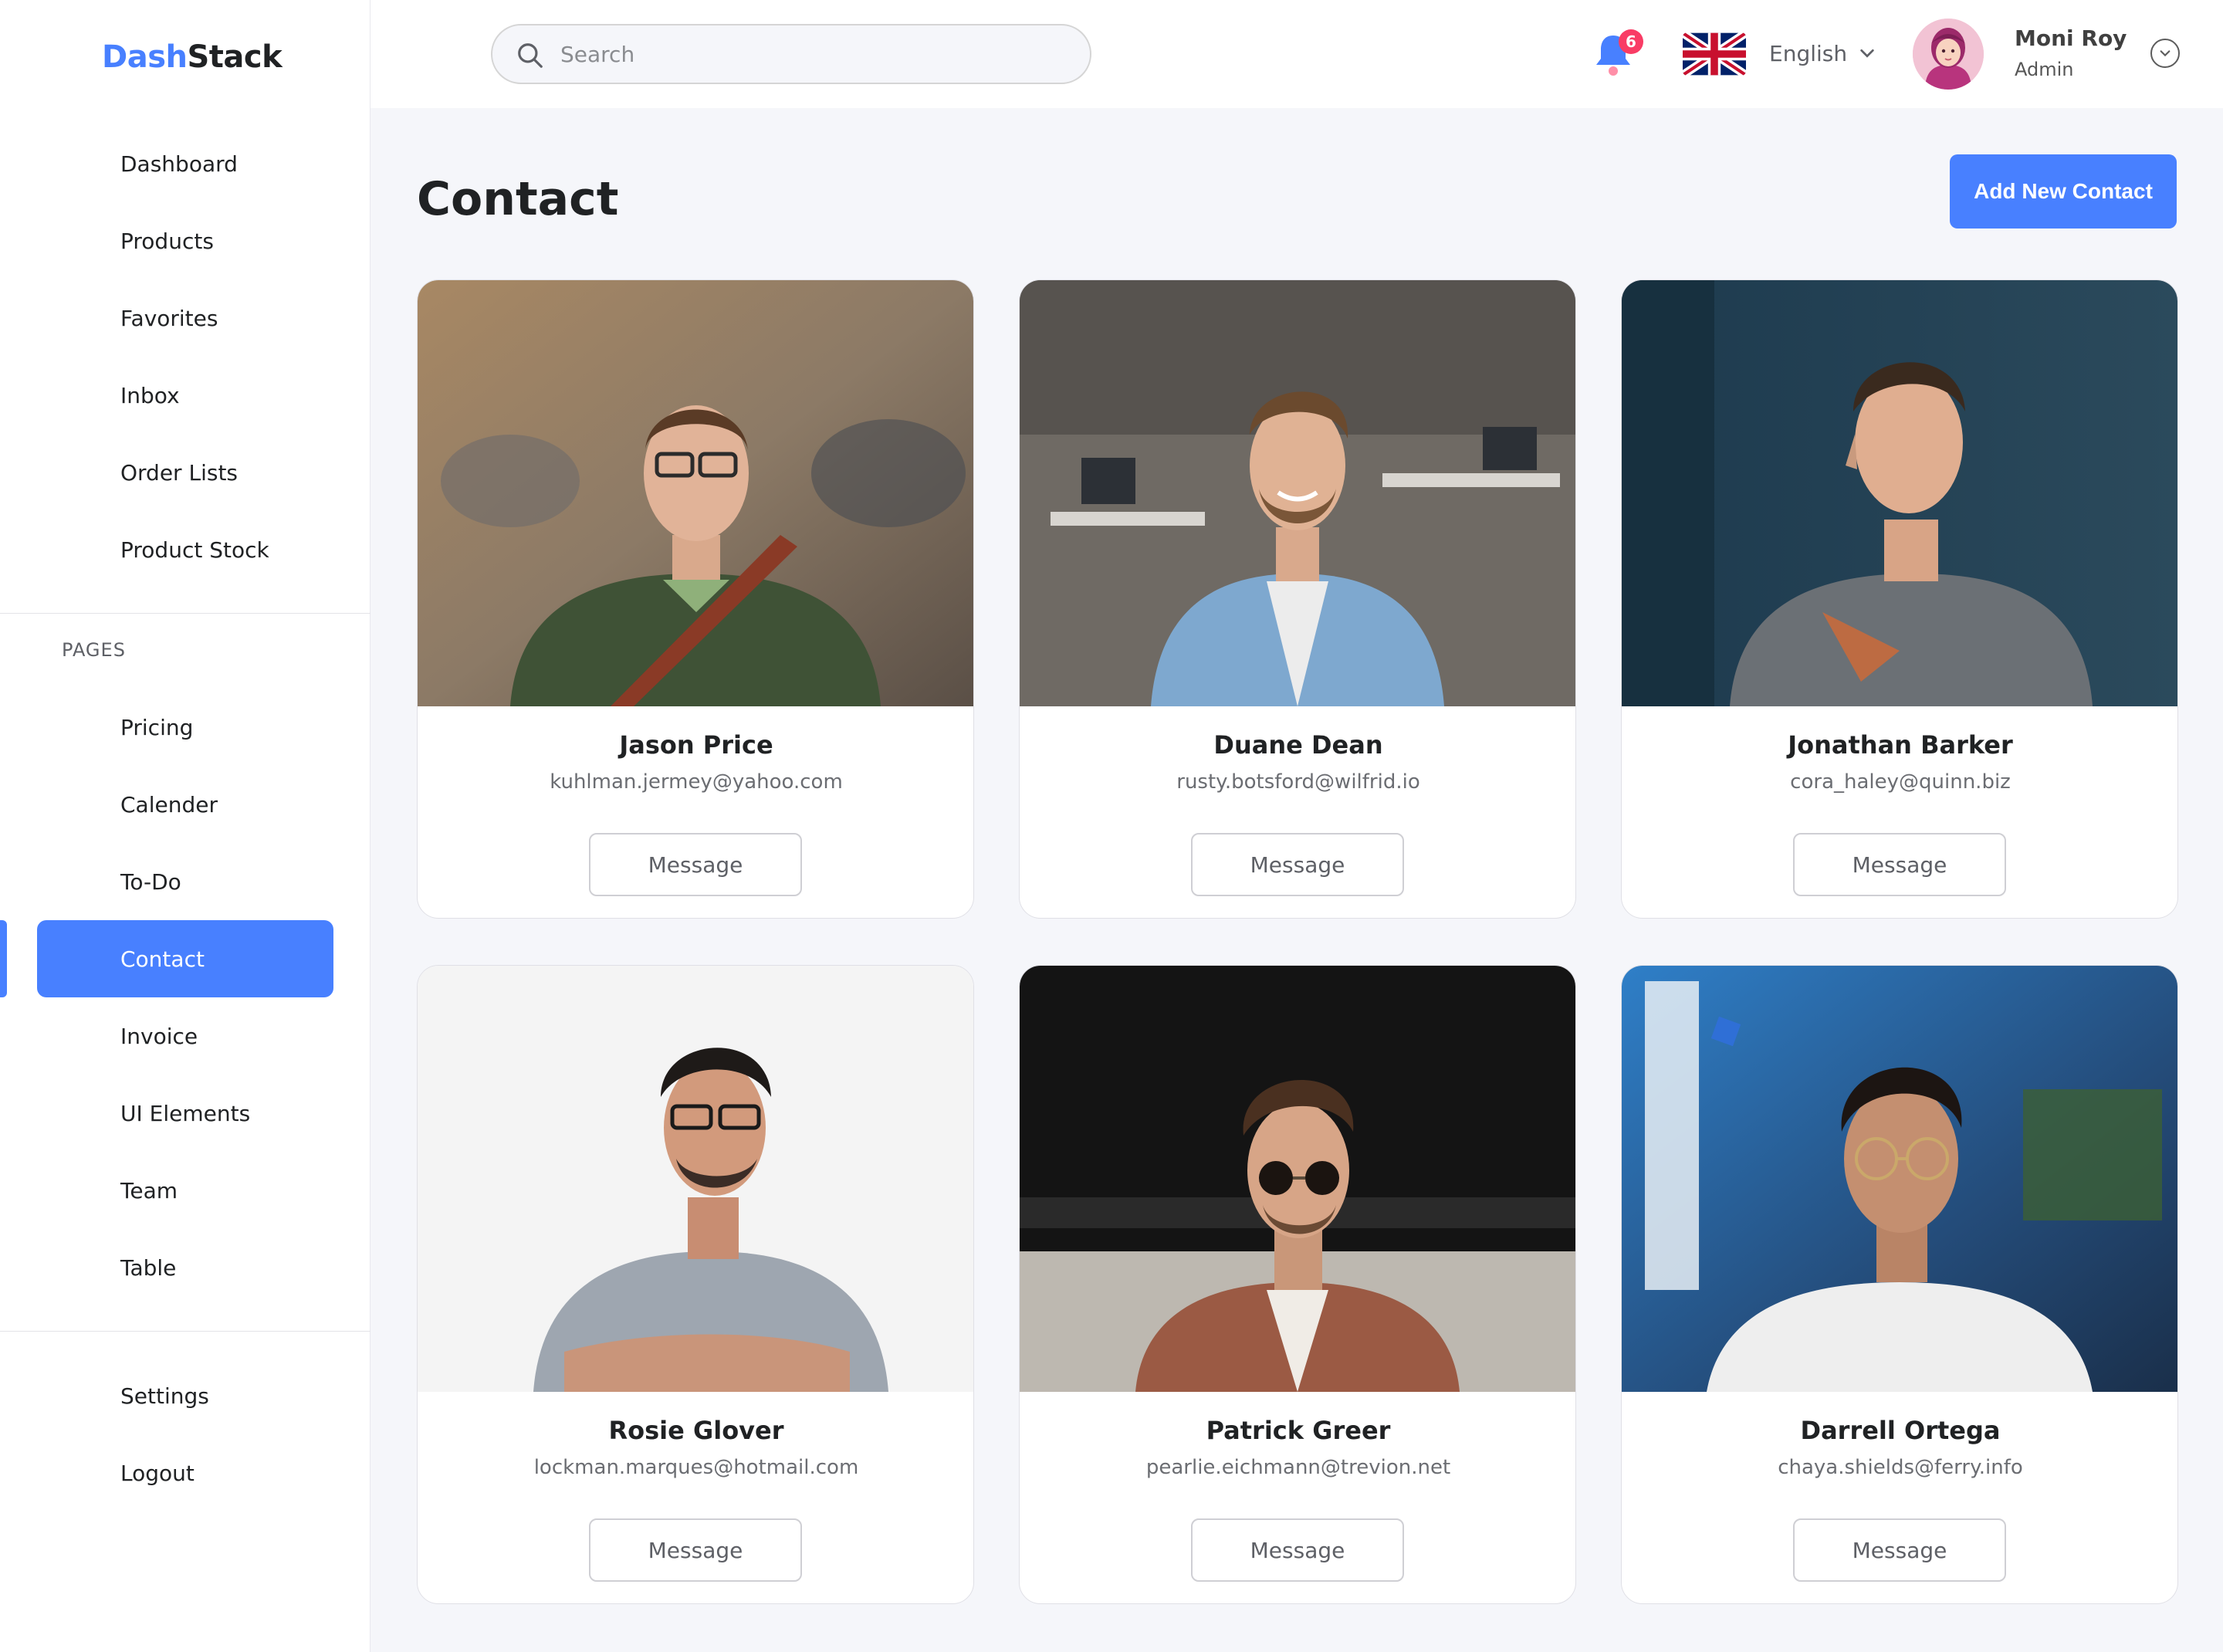  What do you see at coordinates (1298, 745) in the screenshot?
I see `contact-name: Duane Dean` at bounding box center [1298, 745].